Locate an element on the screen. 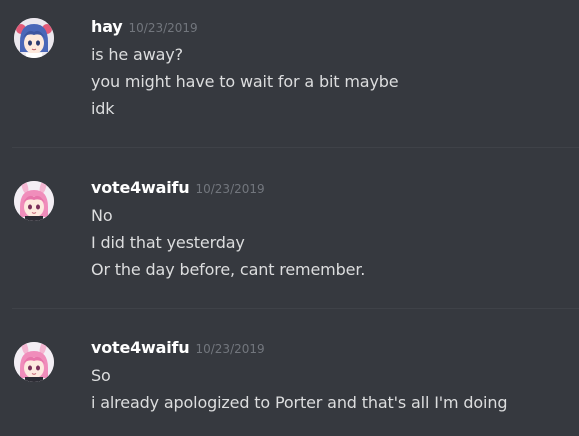 The height and width of the screenshot is (436, 579). message-text: I did that yesterday is located at coordinates (168, 242).